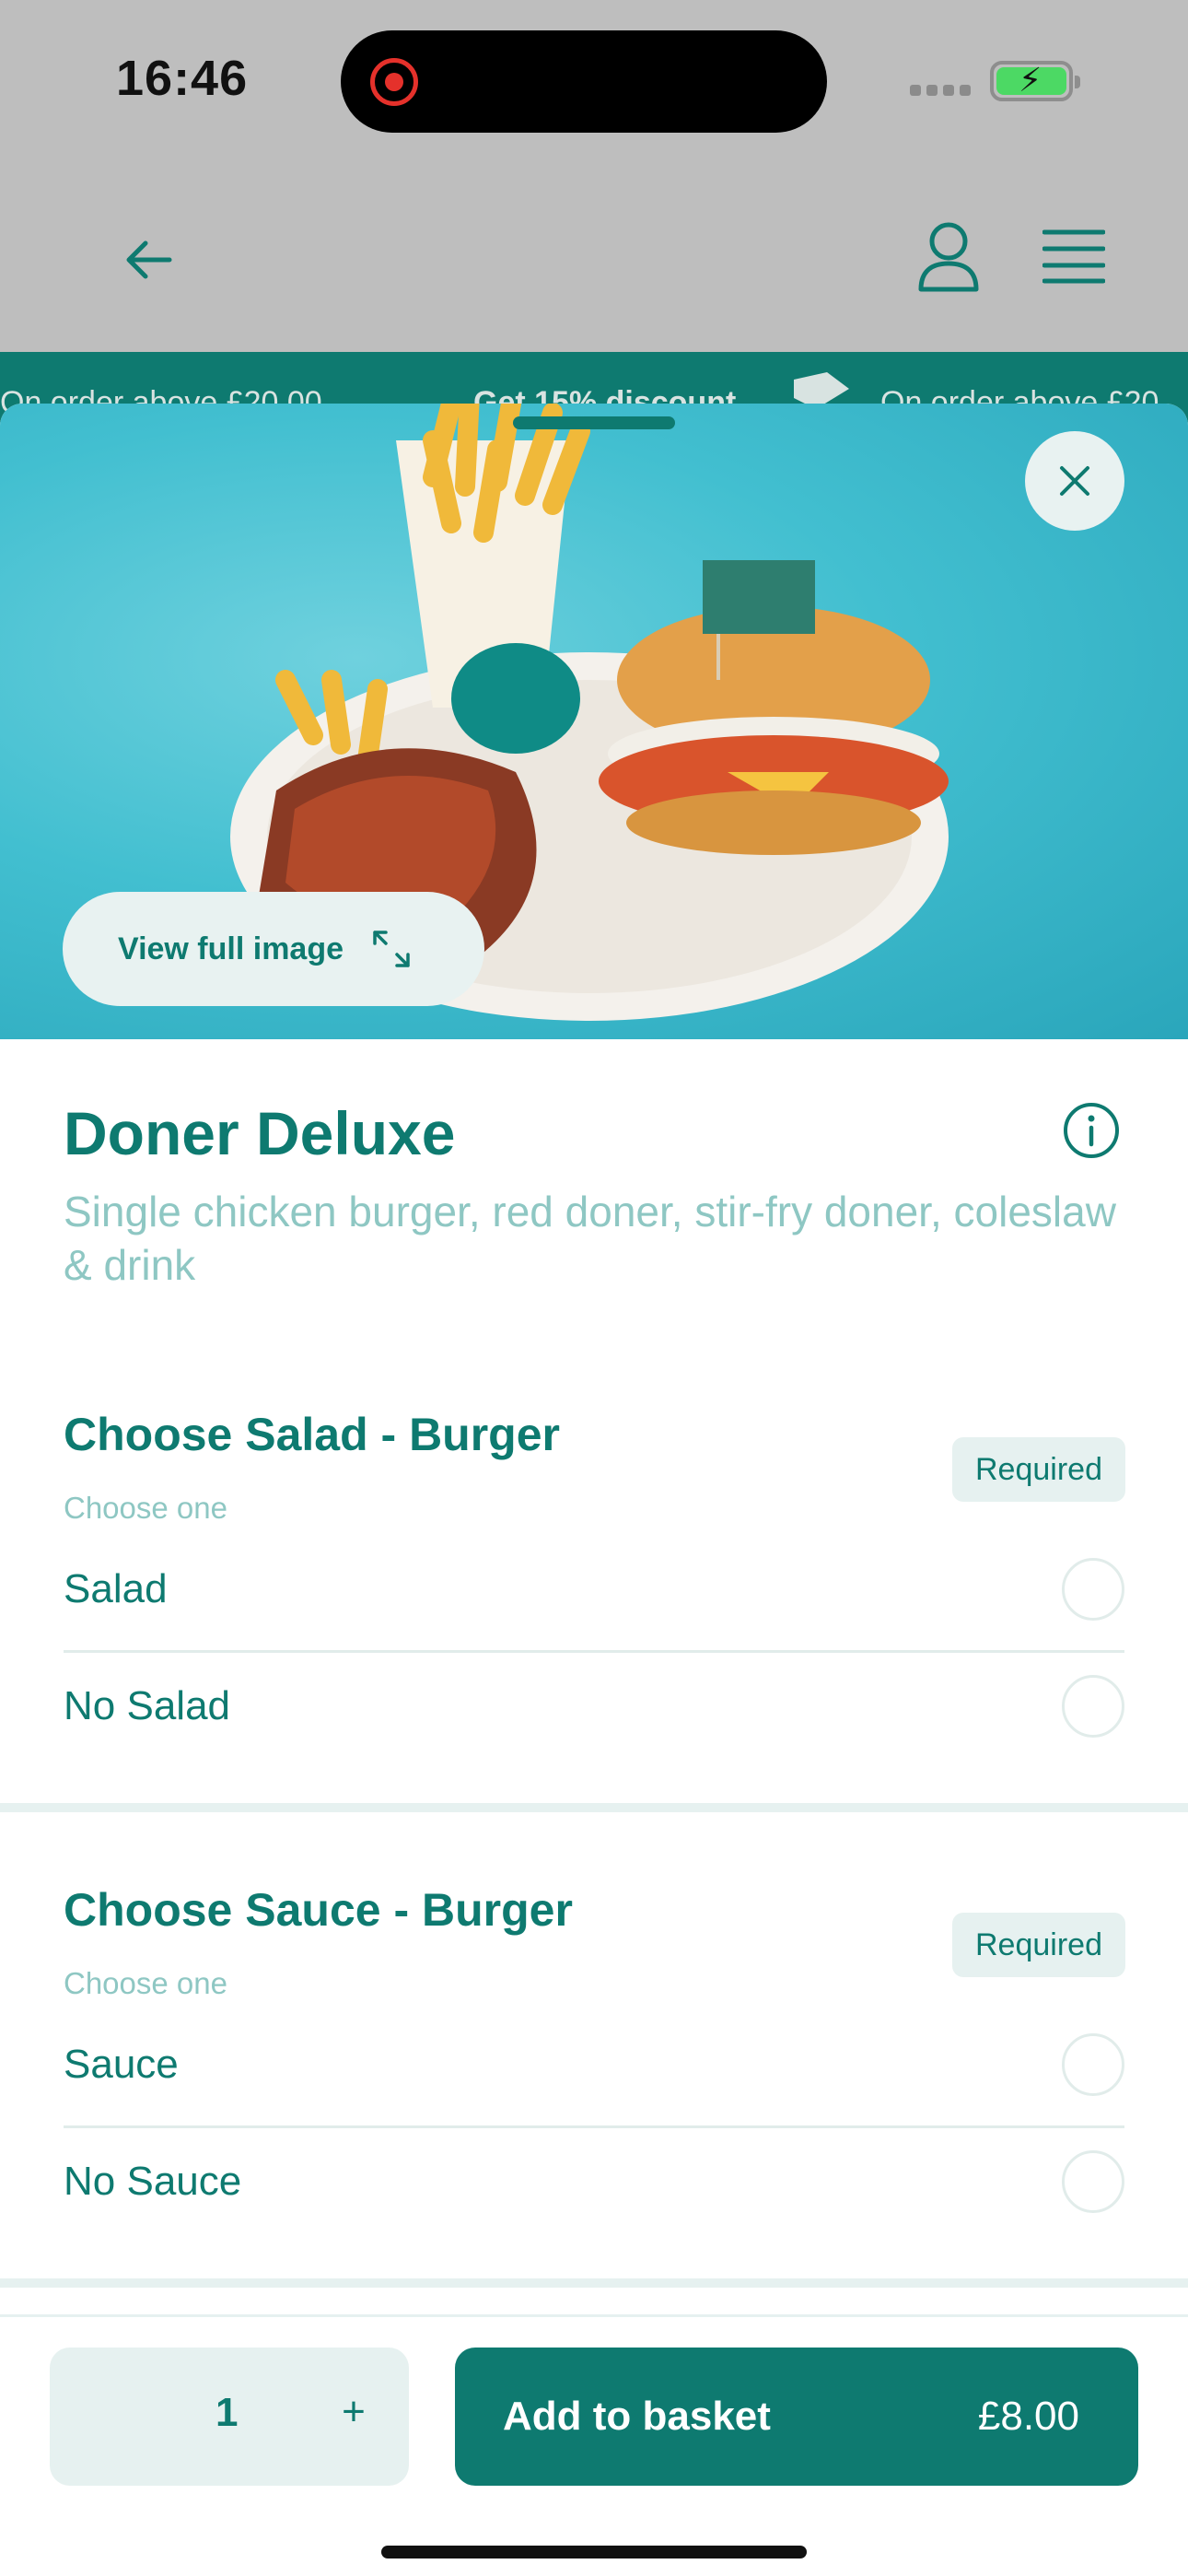 The width and height of the screenshot is (1188, 2576). Describe the element at coordinates (312, 1434) in the screenshot. I see `option-group-title: Choose Salad - Burger` at that location.